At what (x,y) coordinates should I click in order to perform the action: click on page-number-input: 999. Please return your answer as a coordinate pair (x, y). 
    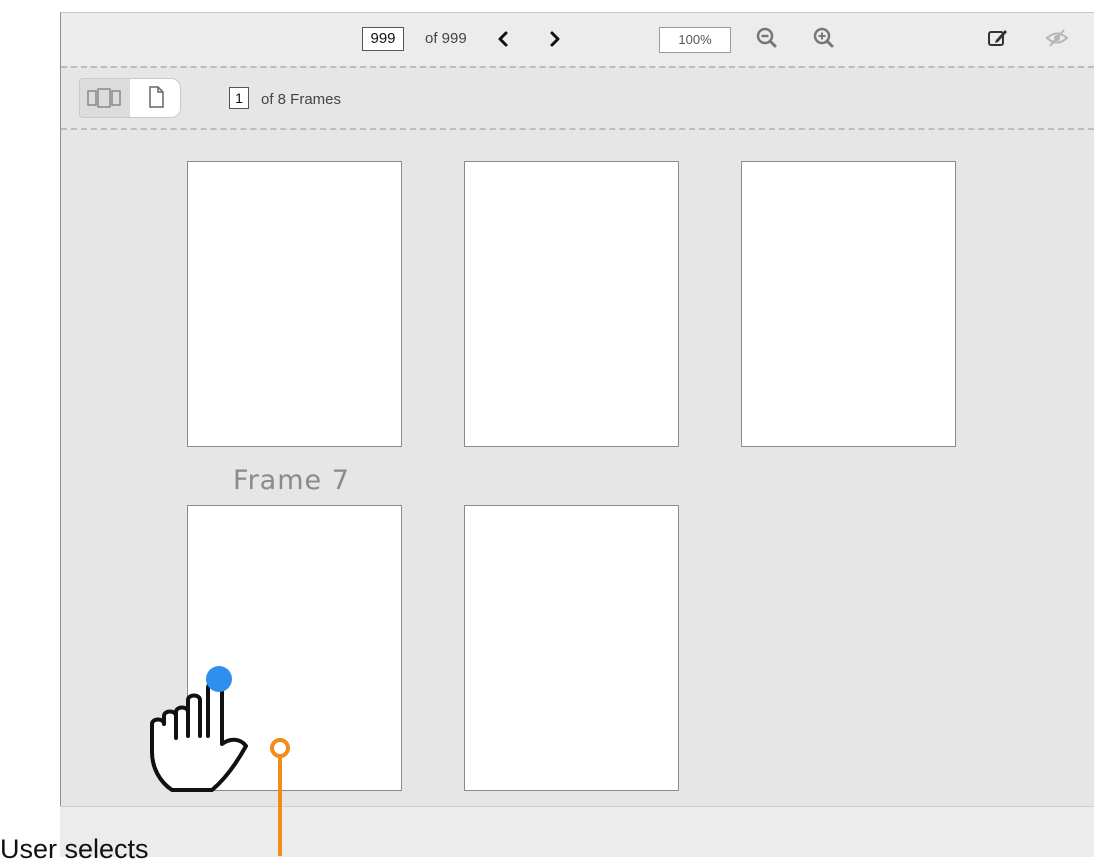
    Looking at the image, I should click on (383, 39).